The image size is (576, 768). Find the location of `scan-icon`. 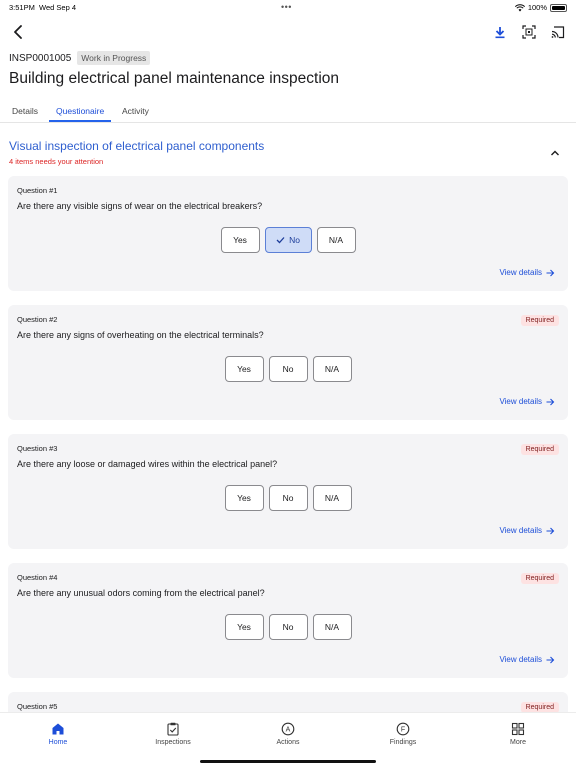

scan-icon is located at coordinates (529, 32).